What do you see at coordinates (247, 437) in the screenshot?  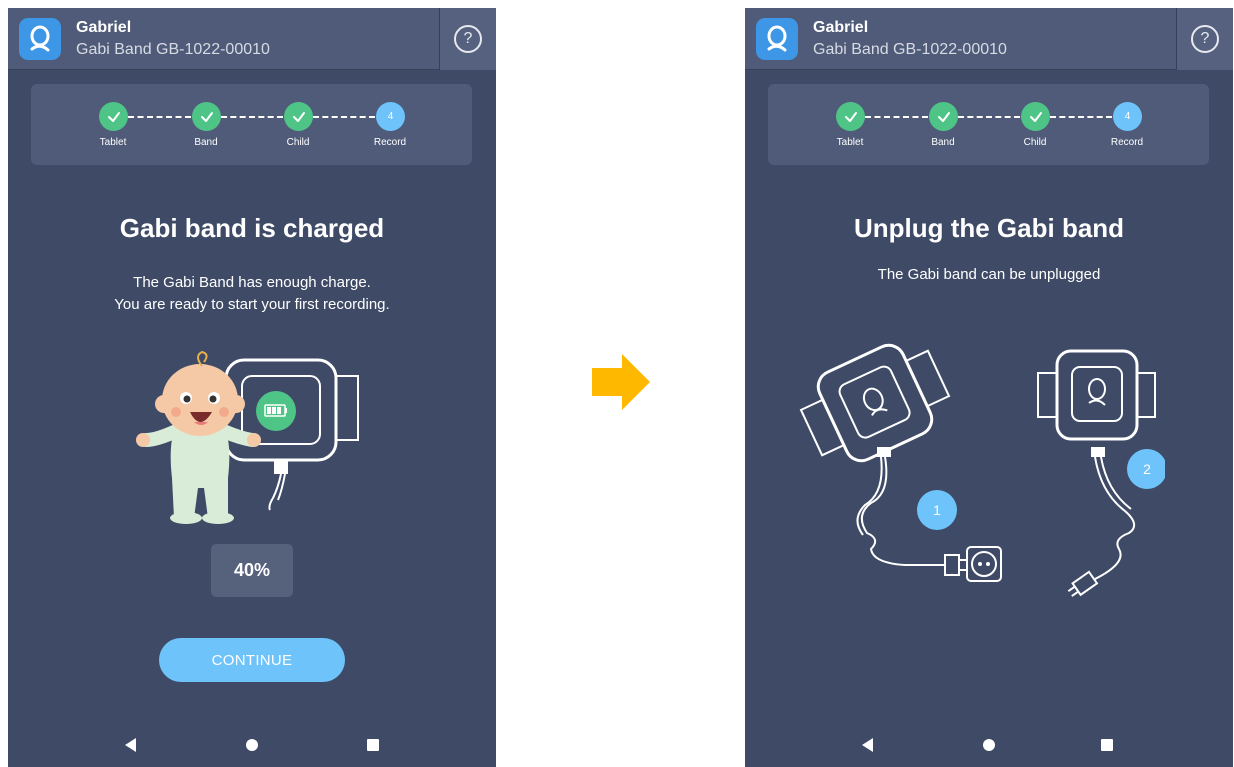 I see `baby-charging-band-illustration` at bounding box center [247, 437].